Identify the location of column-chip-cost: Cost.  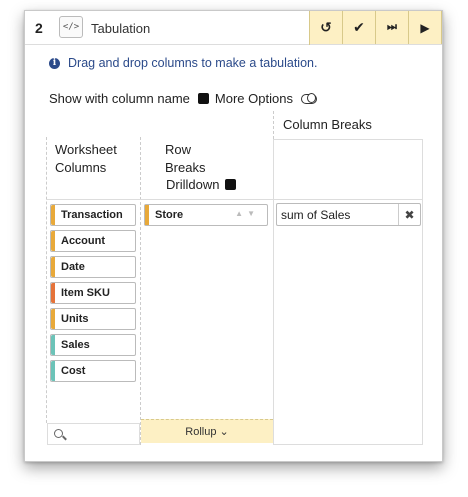
(93, 371).